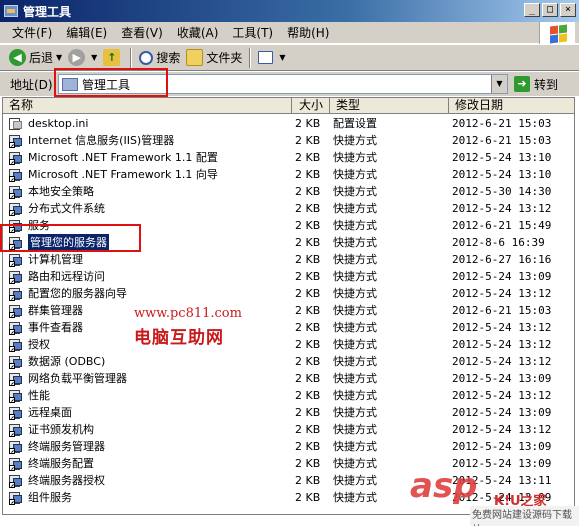  What do you see at coordinates (50, 497) in the screenshot?
I see `file-name: 组件服务` at bounding box center [50, 497].